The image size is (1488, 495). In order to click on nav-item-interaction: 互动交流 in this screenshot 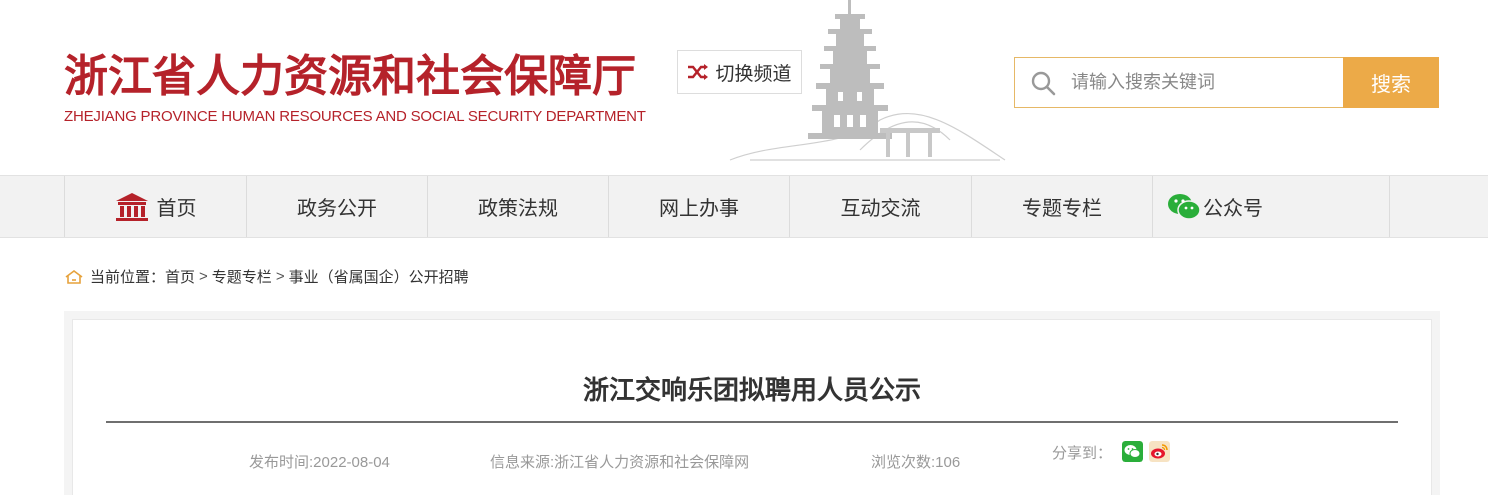, I will do `click(881, 206)`.